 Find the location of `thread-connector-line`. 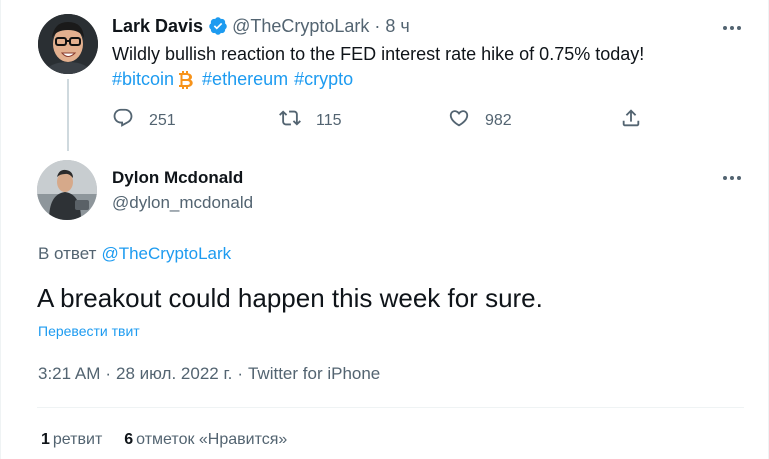

thread-connector-line is located at coordinates (68, 115).